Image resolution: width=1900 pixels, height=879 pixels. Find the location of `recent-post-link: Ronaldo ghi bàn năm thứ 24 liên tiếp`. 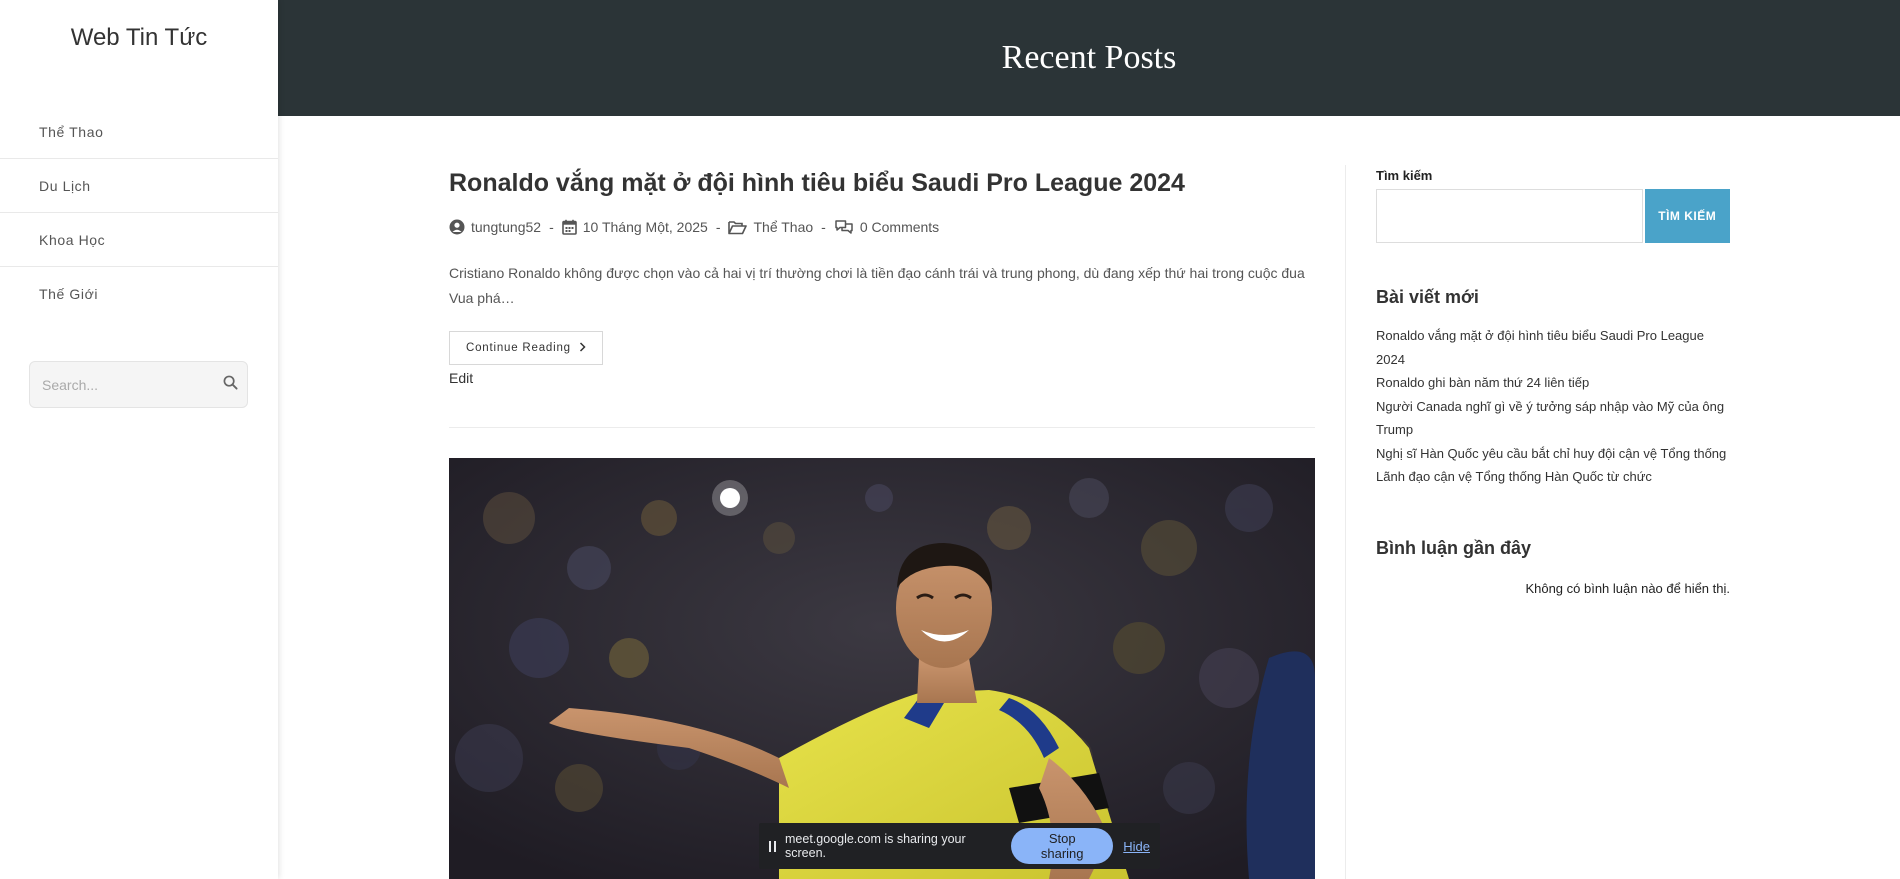

recent-post-link: Ronaldo ghi bàn năm thứ 24 liên tiếp is located at coordinates (1553, 383).